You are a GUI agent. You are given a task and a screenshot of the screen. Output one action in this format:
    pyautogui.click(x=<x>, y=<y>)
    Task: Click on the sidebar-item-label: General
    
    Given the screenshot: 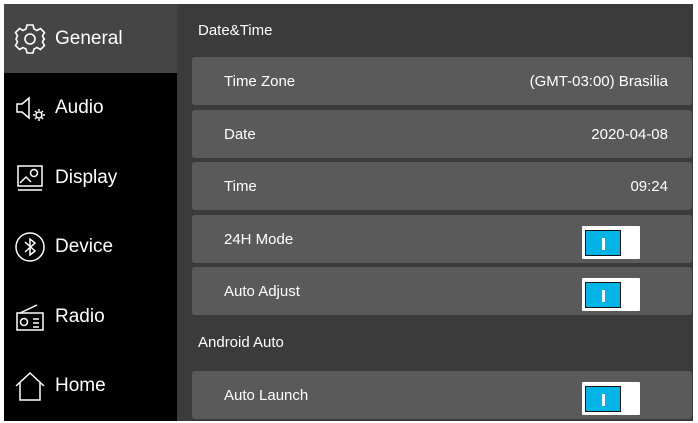 What is the action you would take?
    pyautogui.click(x=89, y=38)
    